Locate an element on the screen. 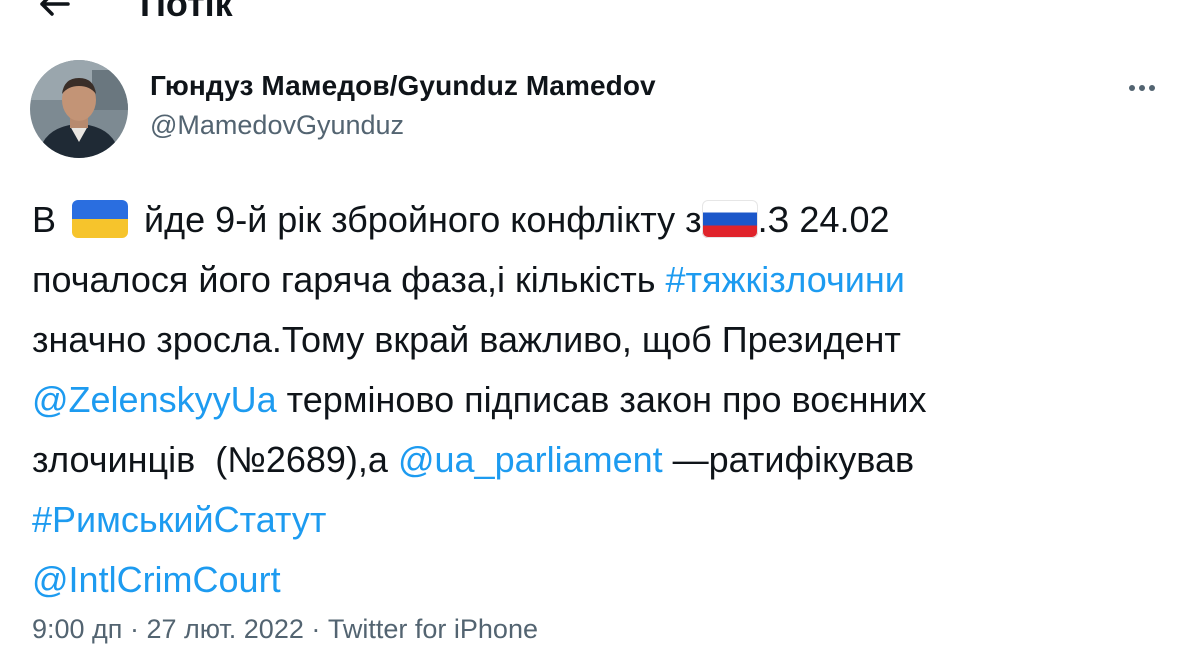 The image size is (1194, 660). arrow-left-icon is located at coordinates (55, 8).